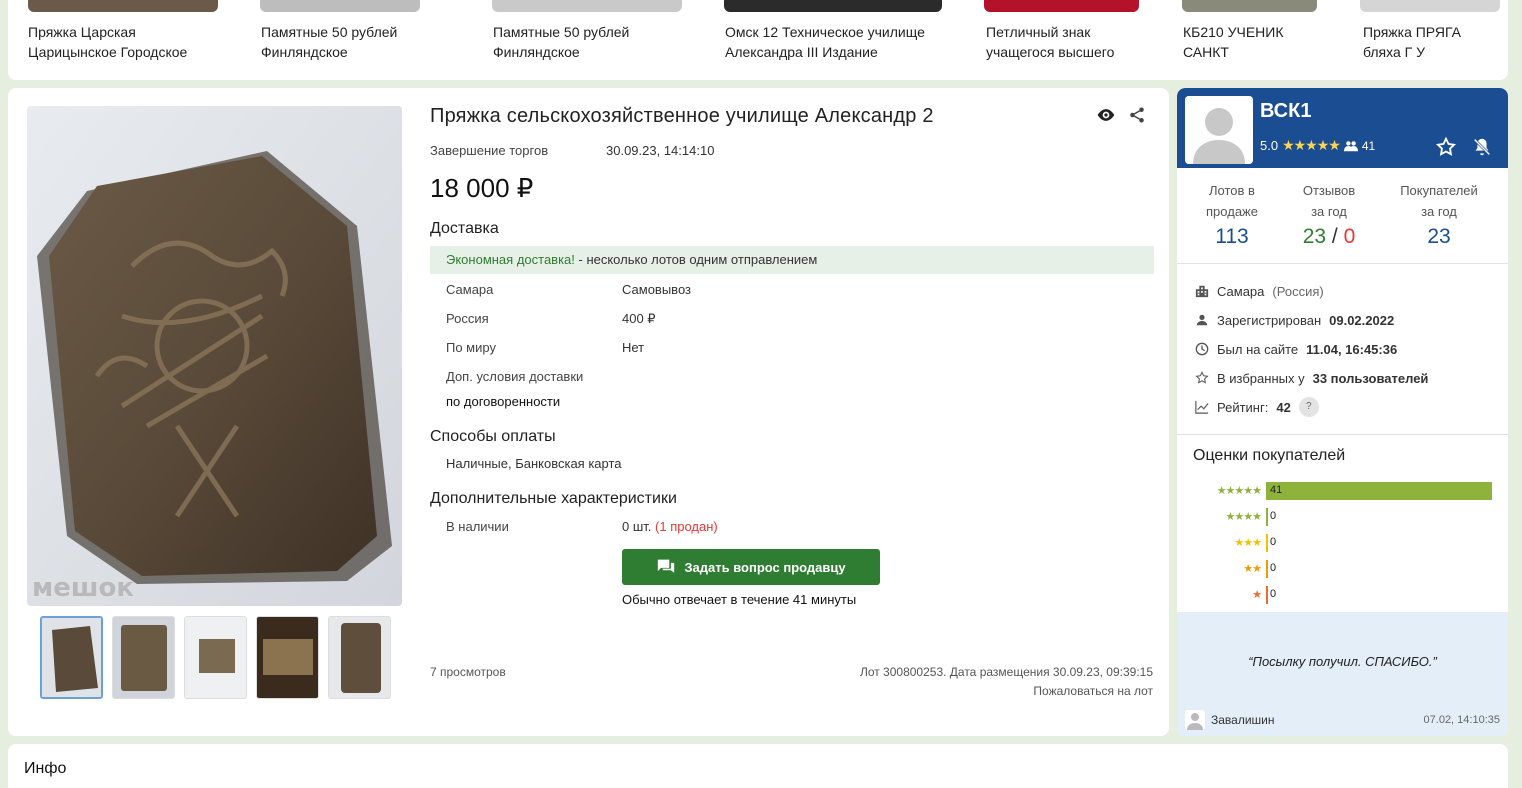 The image size is (1522, 788). Describe the element at coordinates (1202, 320) in the screenshot. I see `person-icon` at that location.